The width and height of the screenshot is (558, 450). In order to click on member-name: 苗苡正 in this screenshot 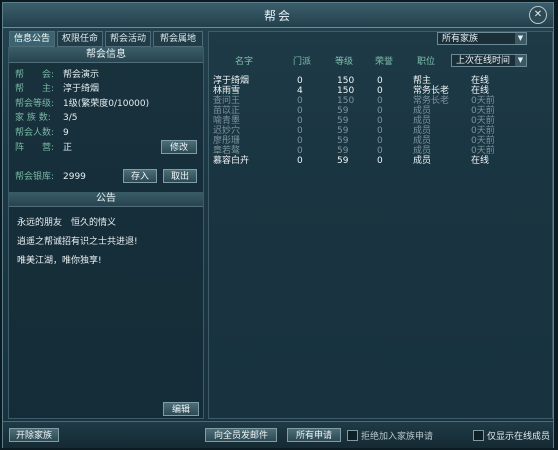, I will do `click(227, 111)`.